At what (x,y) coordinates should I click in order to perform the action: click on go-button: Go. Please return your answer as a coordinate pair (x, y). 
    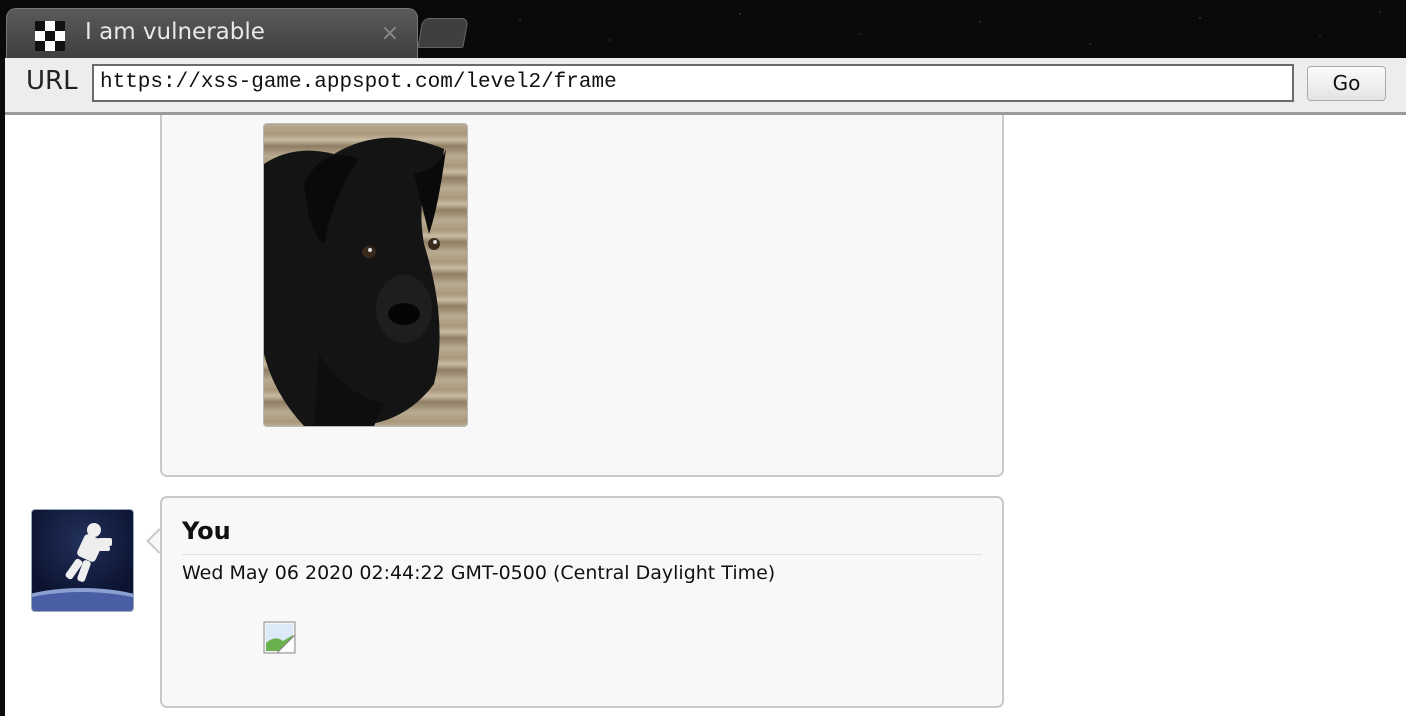
    Looking at the image, I should click on (1346, 83).